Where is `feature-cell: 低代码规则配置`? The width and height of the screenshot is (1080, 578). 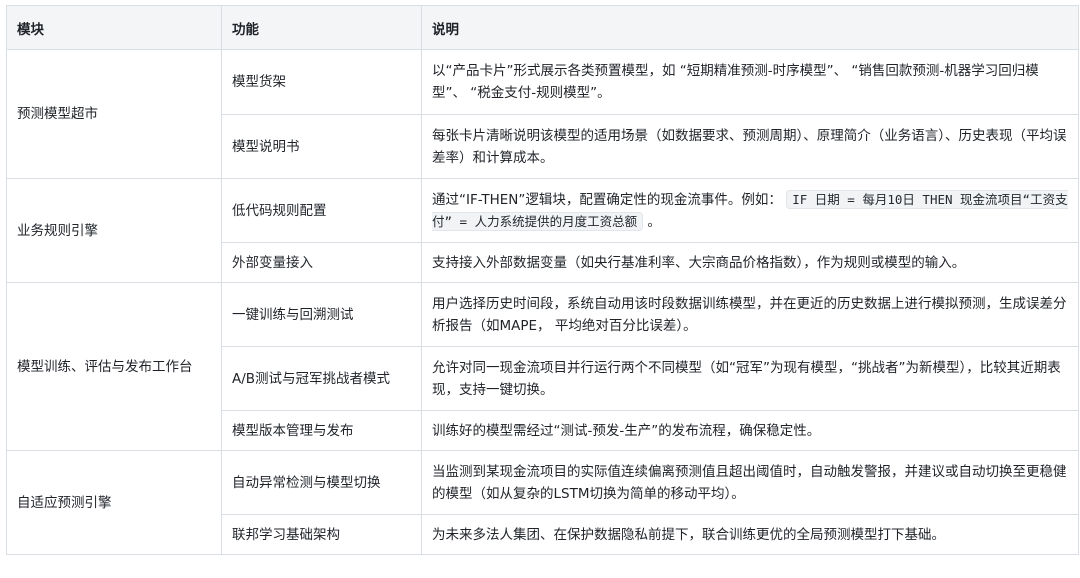 feature-cell: 低代码规则配置 is located at coordinates (321, 210).